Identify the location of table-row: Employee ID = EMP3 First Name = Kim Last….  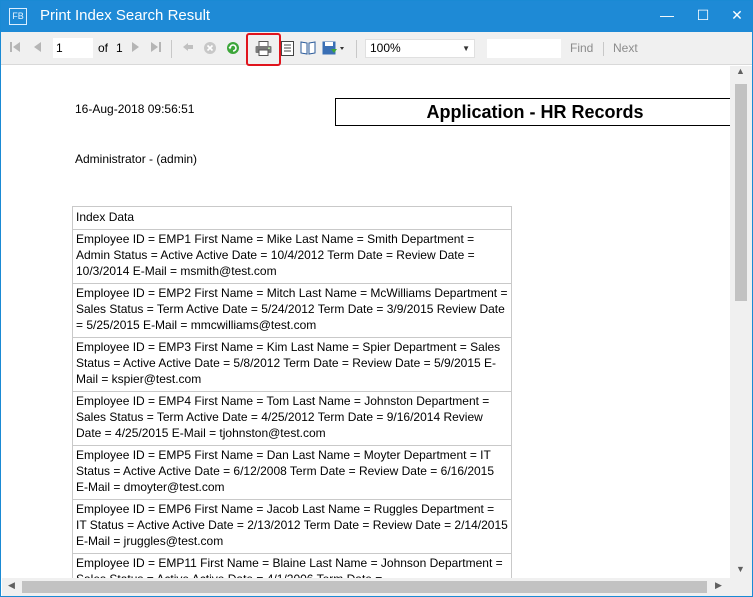
(292, 364).